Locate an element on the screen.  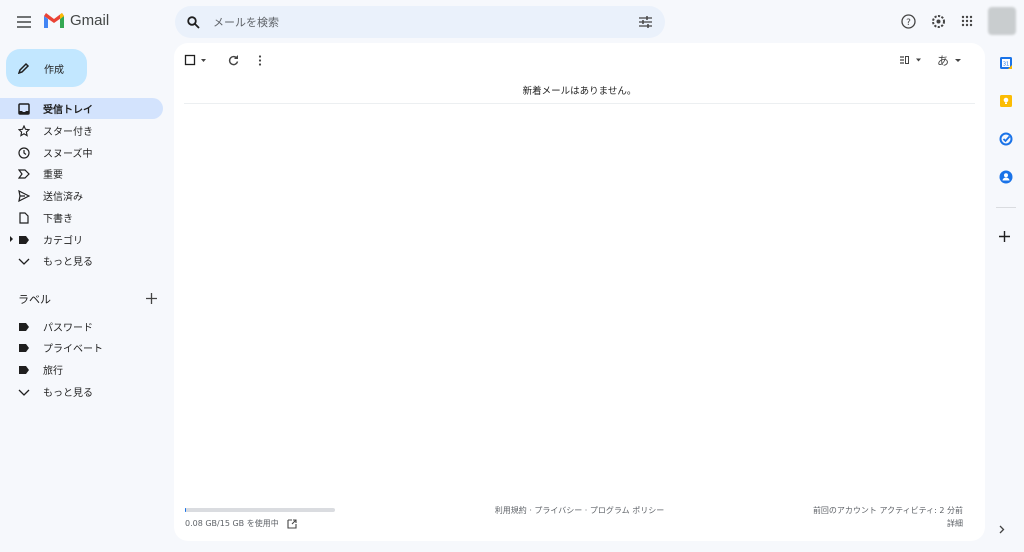
sidebar-item-label: 下書き is located at coordinates (58, 219).